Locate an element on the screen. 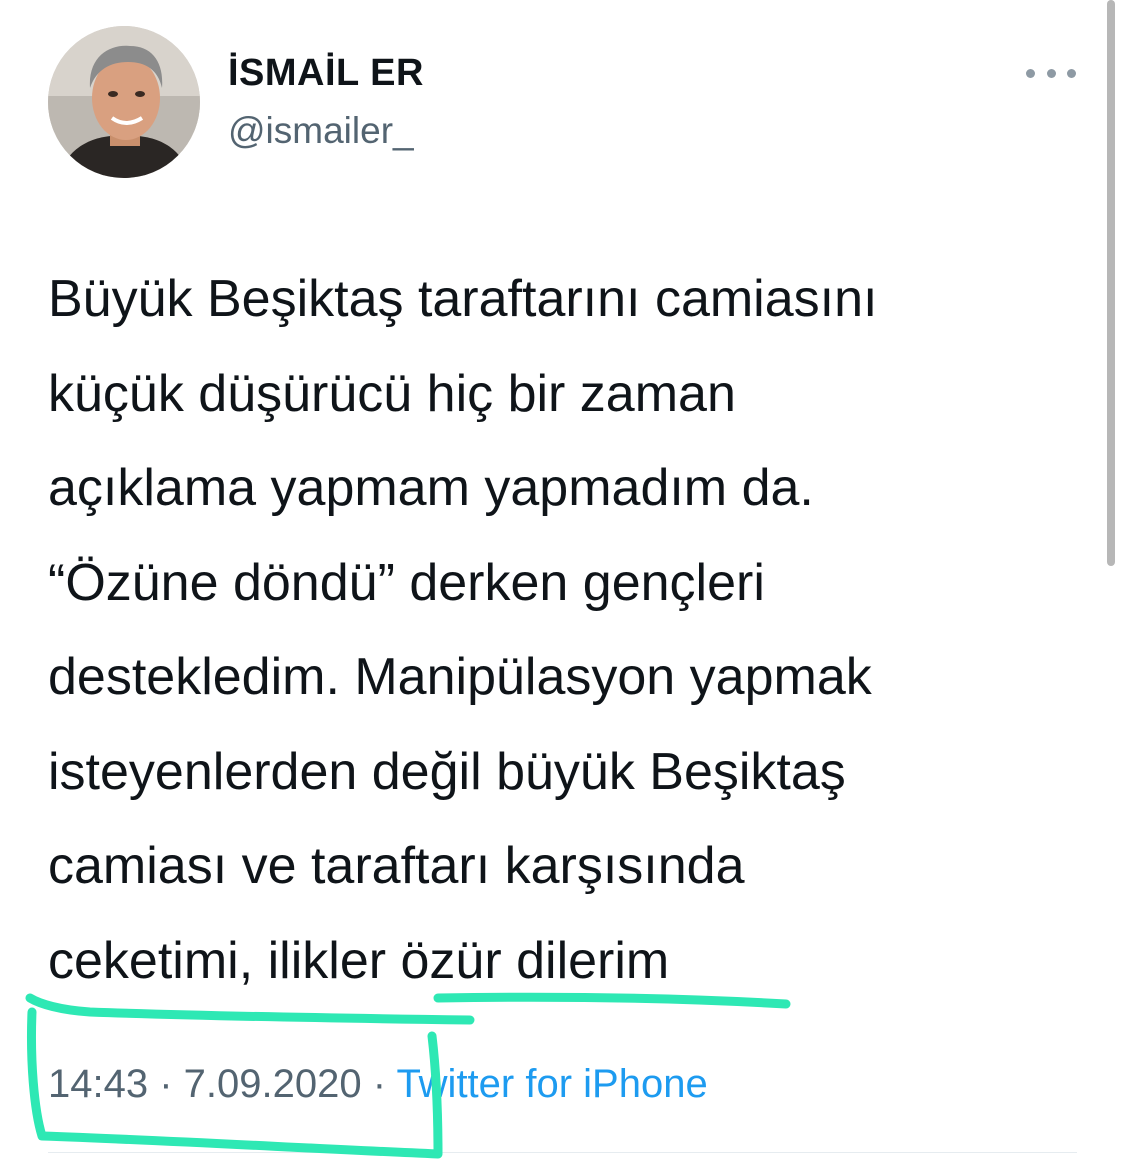  profile-photo-icon is located at coordinates (124, 102).